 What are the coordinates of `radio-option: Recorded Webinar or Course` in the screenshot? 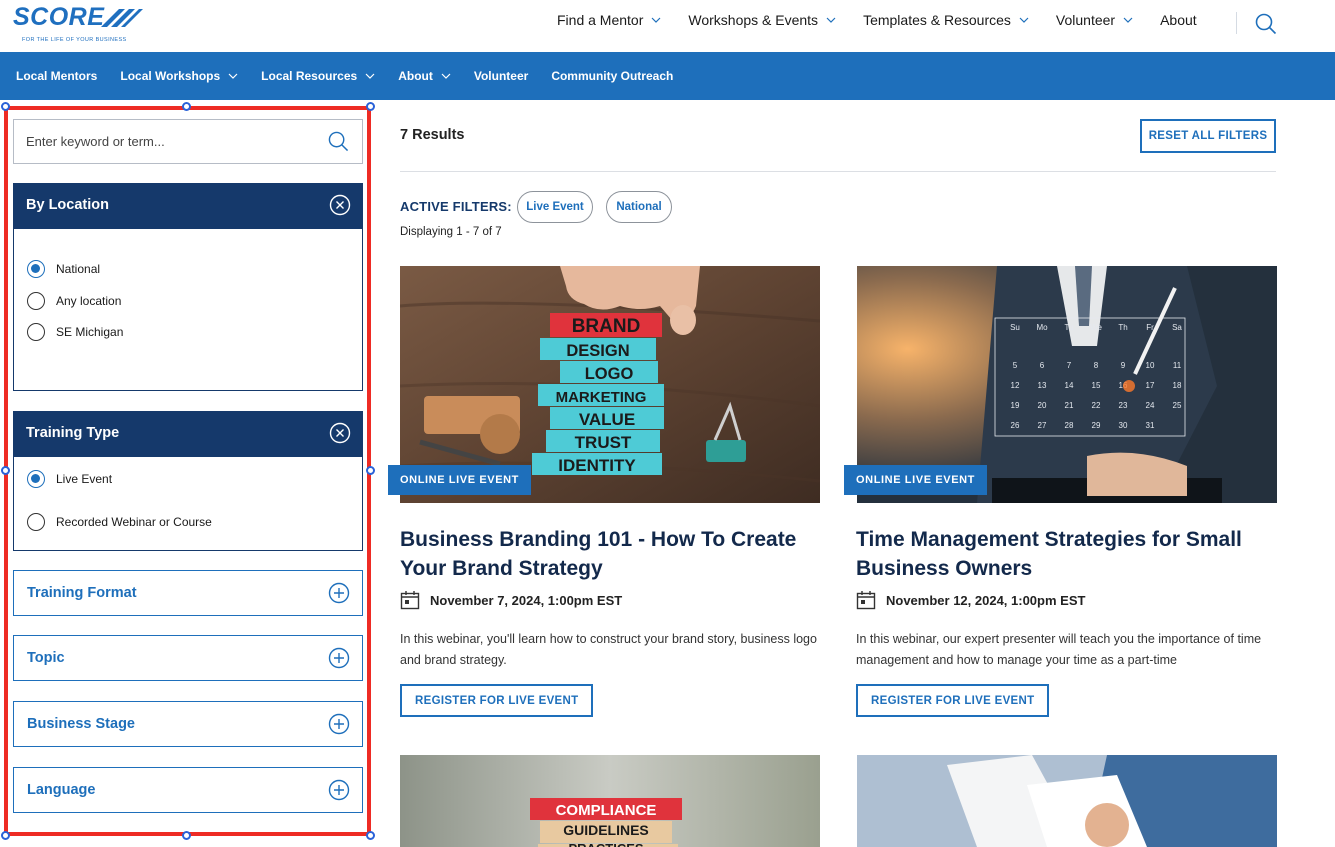 It's located at (119, 522).